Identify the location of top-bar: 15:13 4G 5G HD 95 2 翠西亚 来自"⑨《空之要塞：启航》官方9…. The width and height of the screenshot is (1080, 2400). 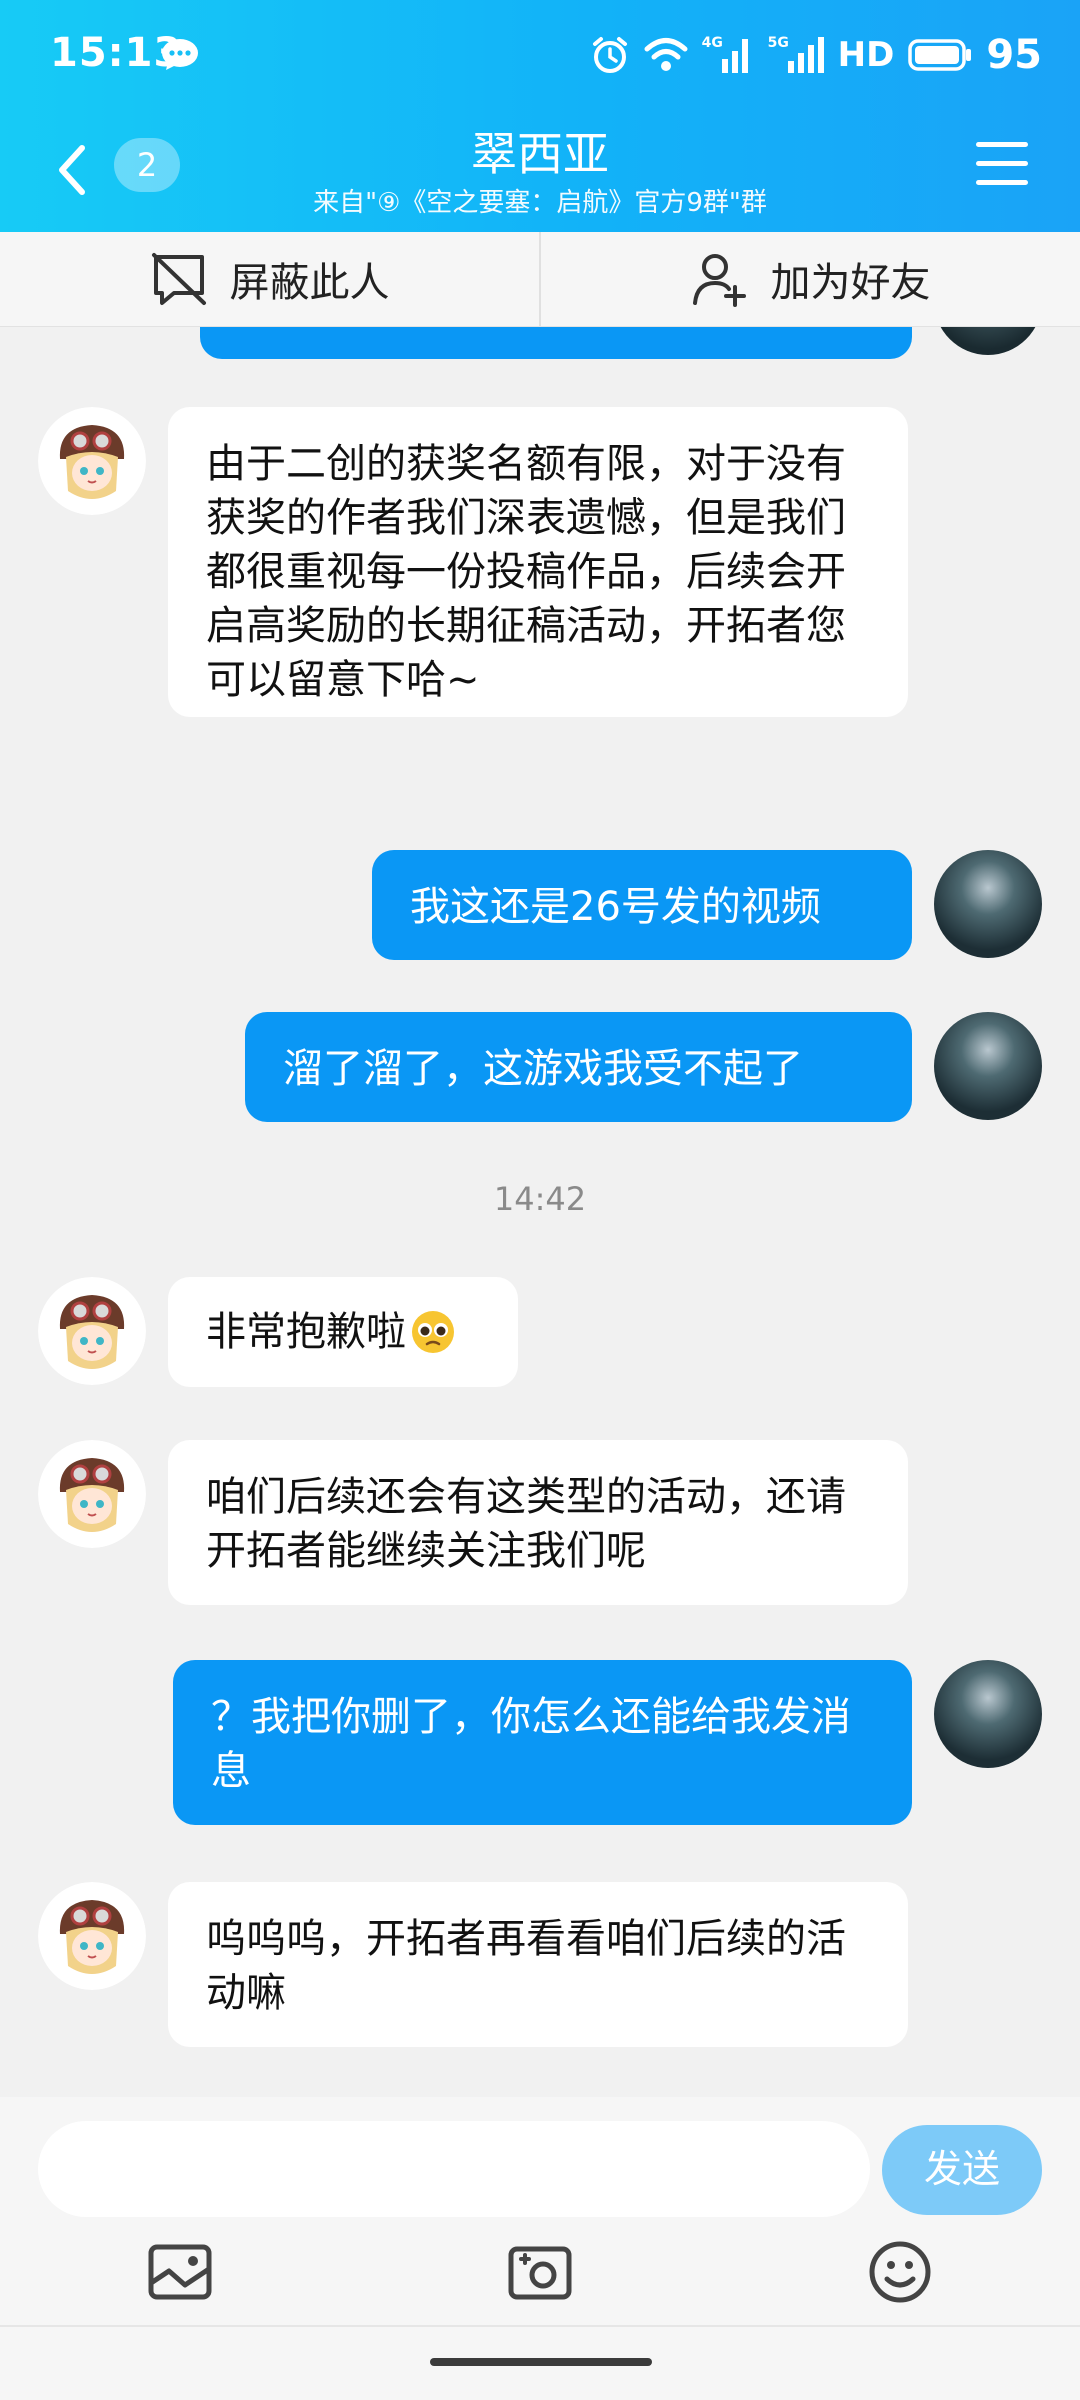
(540, 116).